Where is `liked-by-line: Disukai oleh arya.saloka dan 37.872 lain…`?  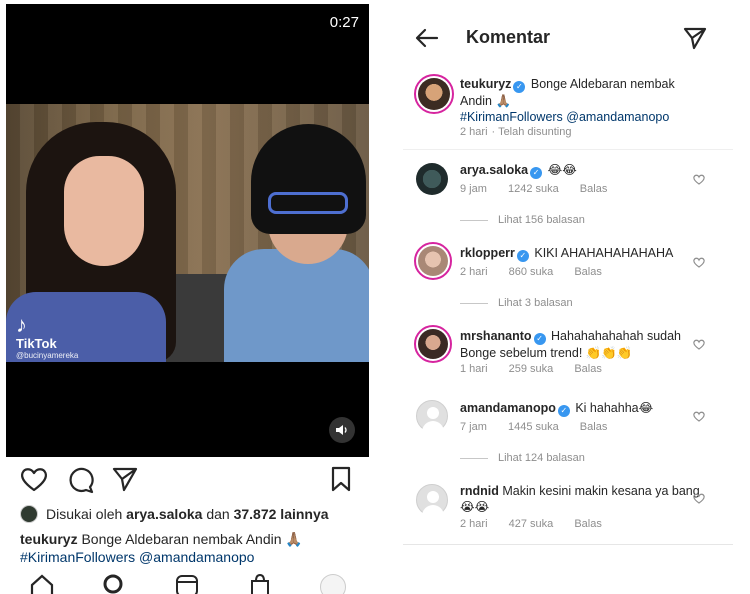 liked-by-line: Disukai oleh arya.saloka dan 37.872 lain… is located at coordinates (174, 514).